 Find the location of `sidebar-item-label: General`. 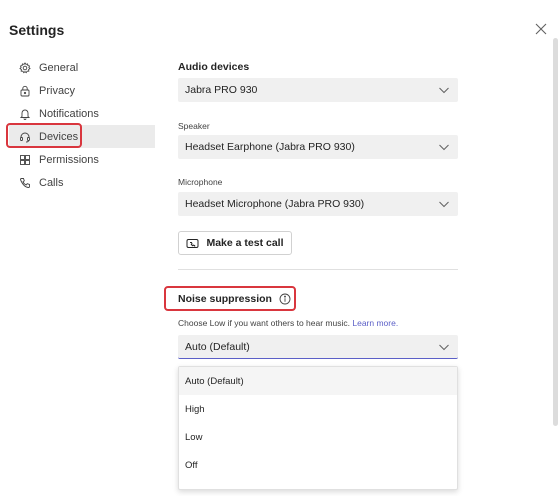

sidebar-item-label: General is located at coordinates (59, 67).